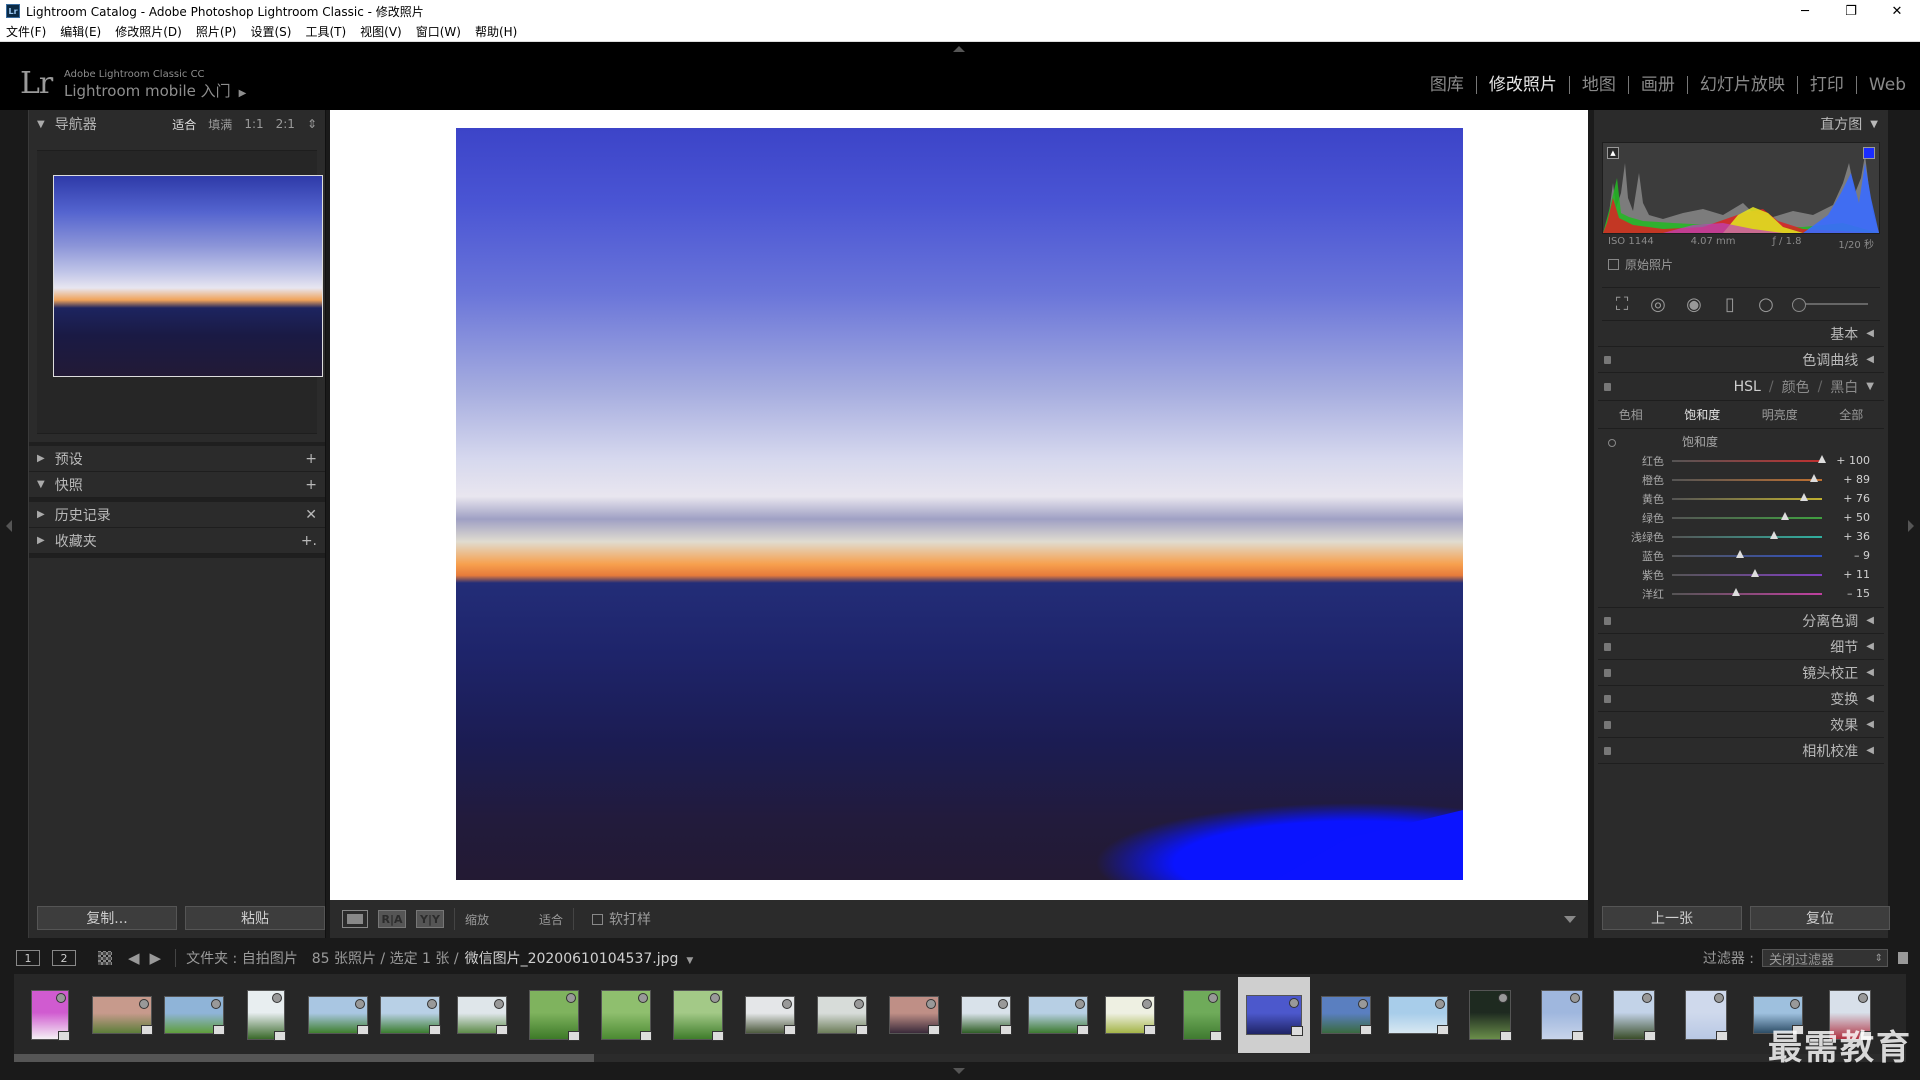 The width and height of the screenshot is (1920, 1080). What do you see at coordinates (1846, 517) in the screenshot?
I see `hsl-slider-value: + 50` at bounding box center [1846, 517].